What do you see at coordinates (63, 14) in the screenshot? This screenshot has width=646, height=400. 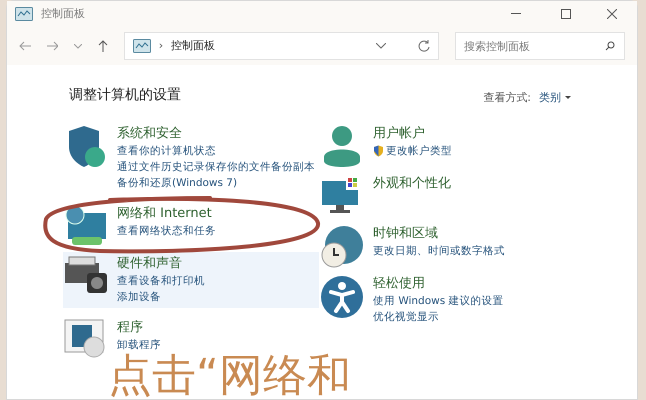 I see `window-title: 控制面板` at bounding box center [63, 14].